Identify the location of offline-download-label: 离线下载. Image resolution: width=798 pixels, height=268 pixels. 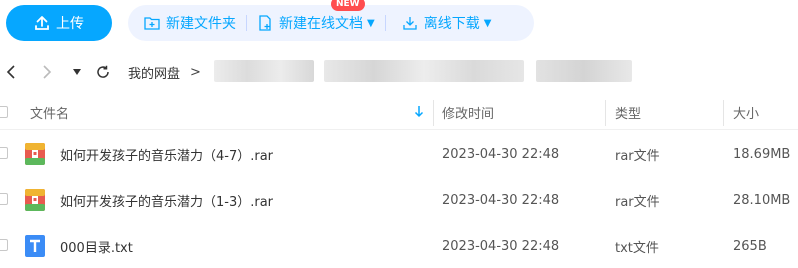
(451, 24).